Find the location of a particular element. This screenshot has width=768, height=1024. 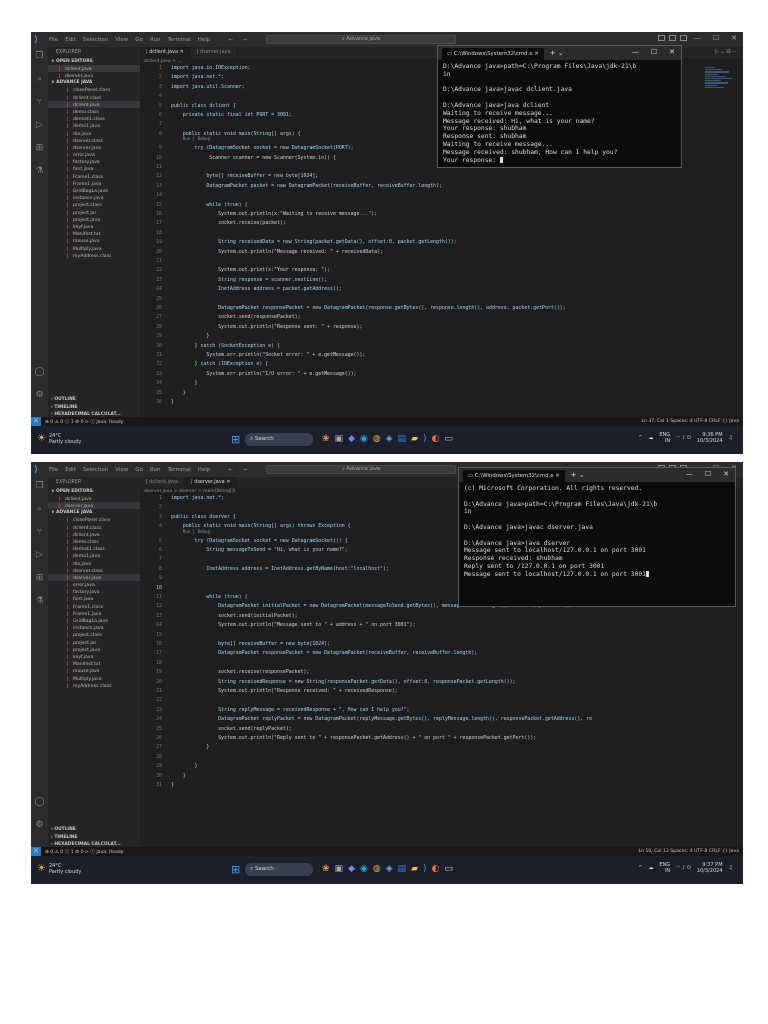

nav-arrows: ← → is located at coordinates (239, 40).